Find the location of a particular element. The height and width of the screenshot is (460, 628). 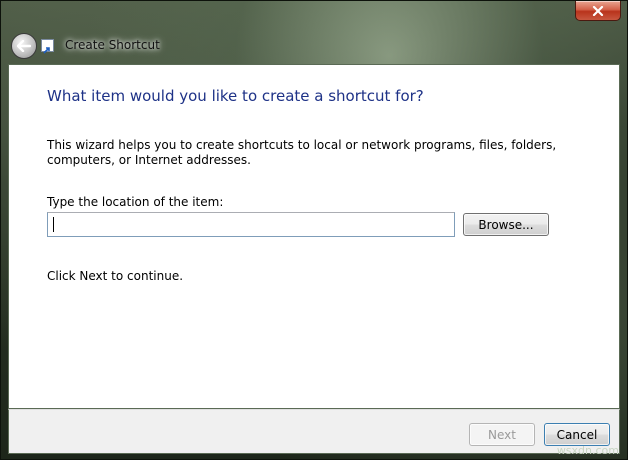

location-label: Type the location of the item: is located at coordinates (135, 202).